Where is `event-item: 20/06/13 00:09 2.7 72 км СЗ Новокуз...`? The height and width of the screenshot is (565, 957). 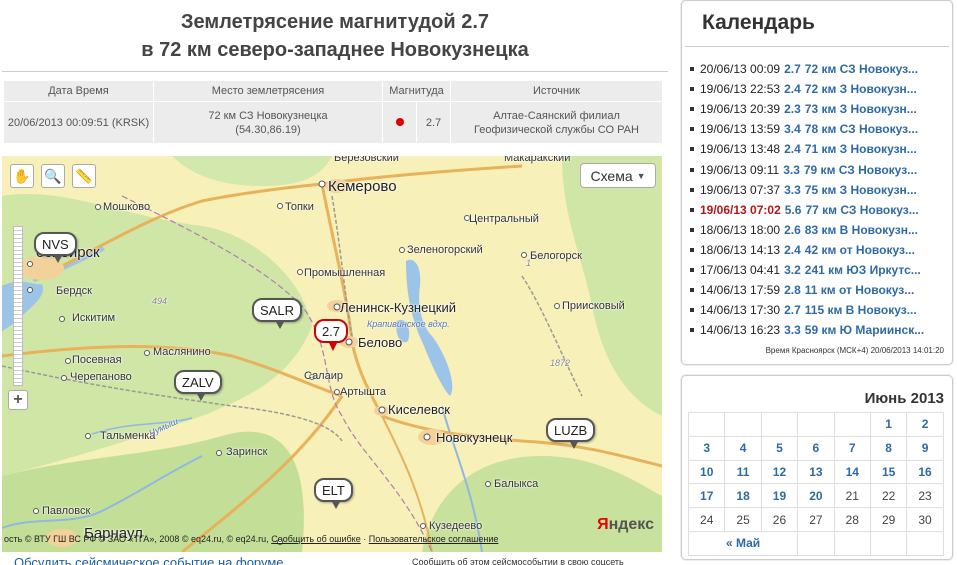
event-item: 20/06/13 00:09 2.7 72 км СЗ Новокуз... is located at coordinates (820, 69).